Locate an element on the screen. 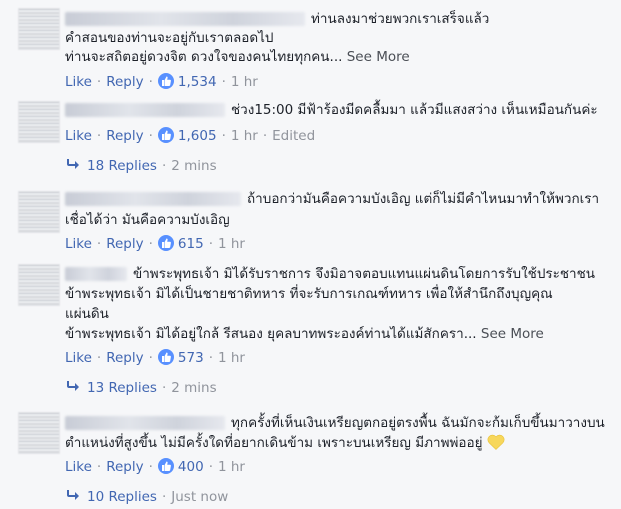  like-count: 573 is located at coordinates (191, 358).